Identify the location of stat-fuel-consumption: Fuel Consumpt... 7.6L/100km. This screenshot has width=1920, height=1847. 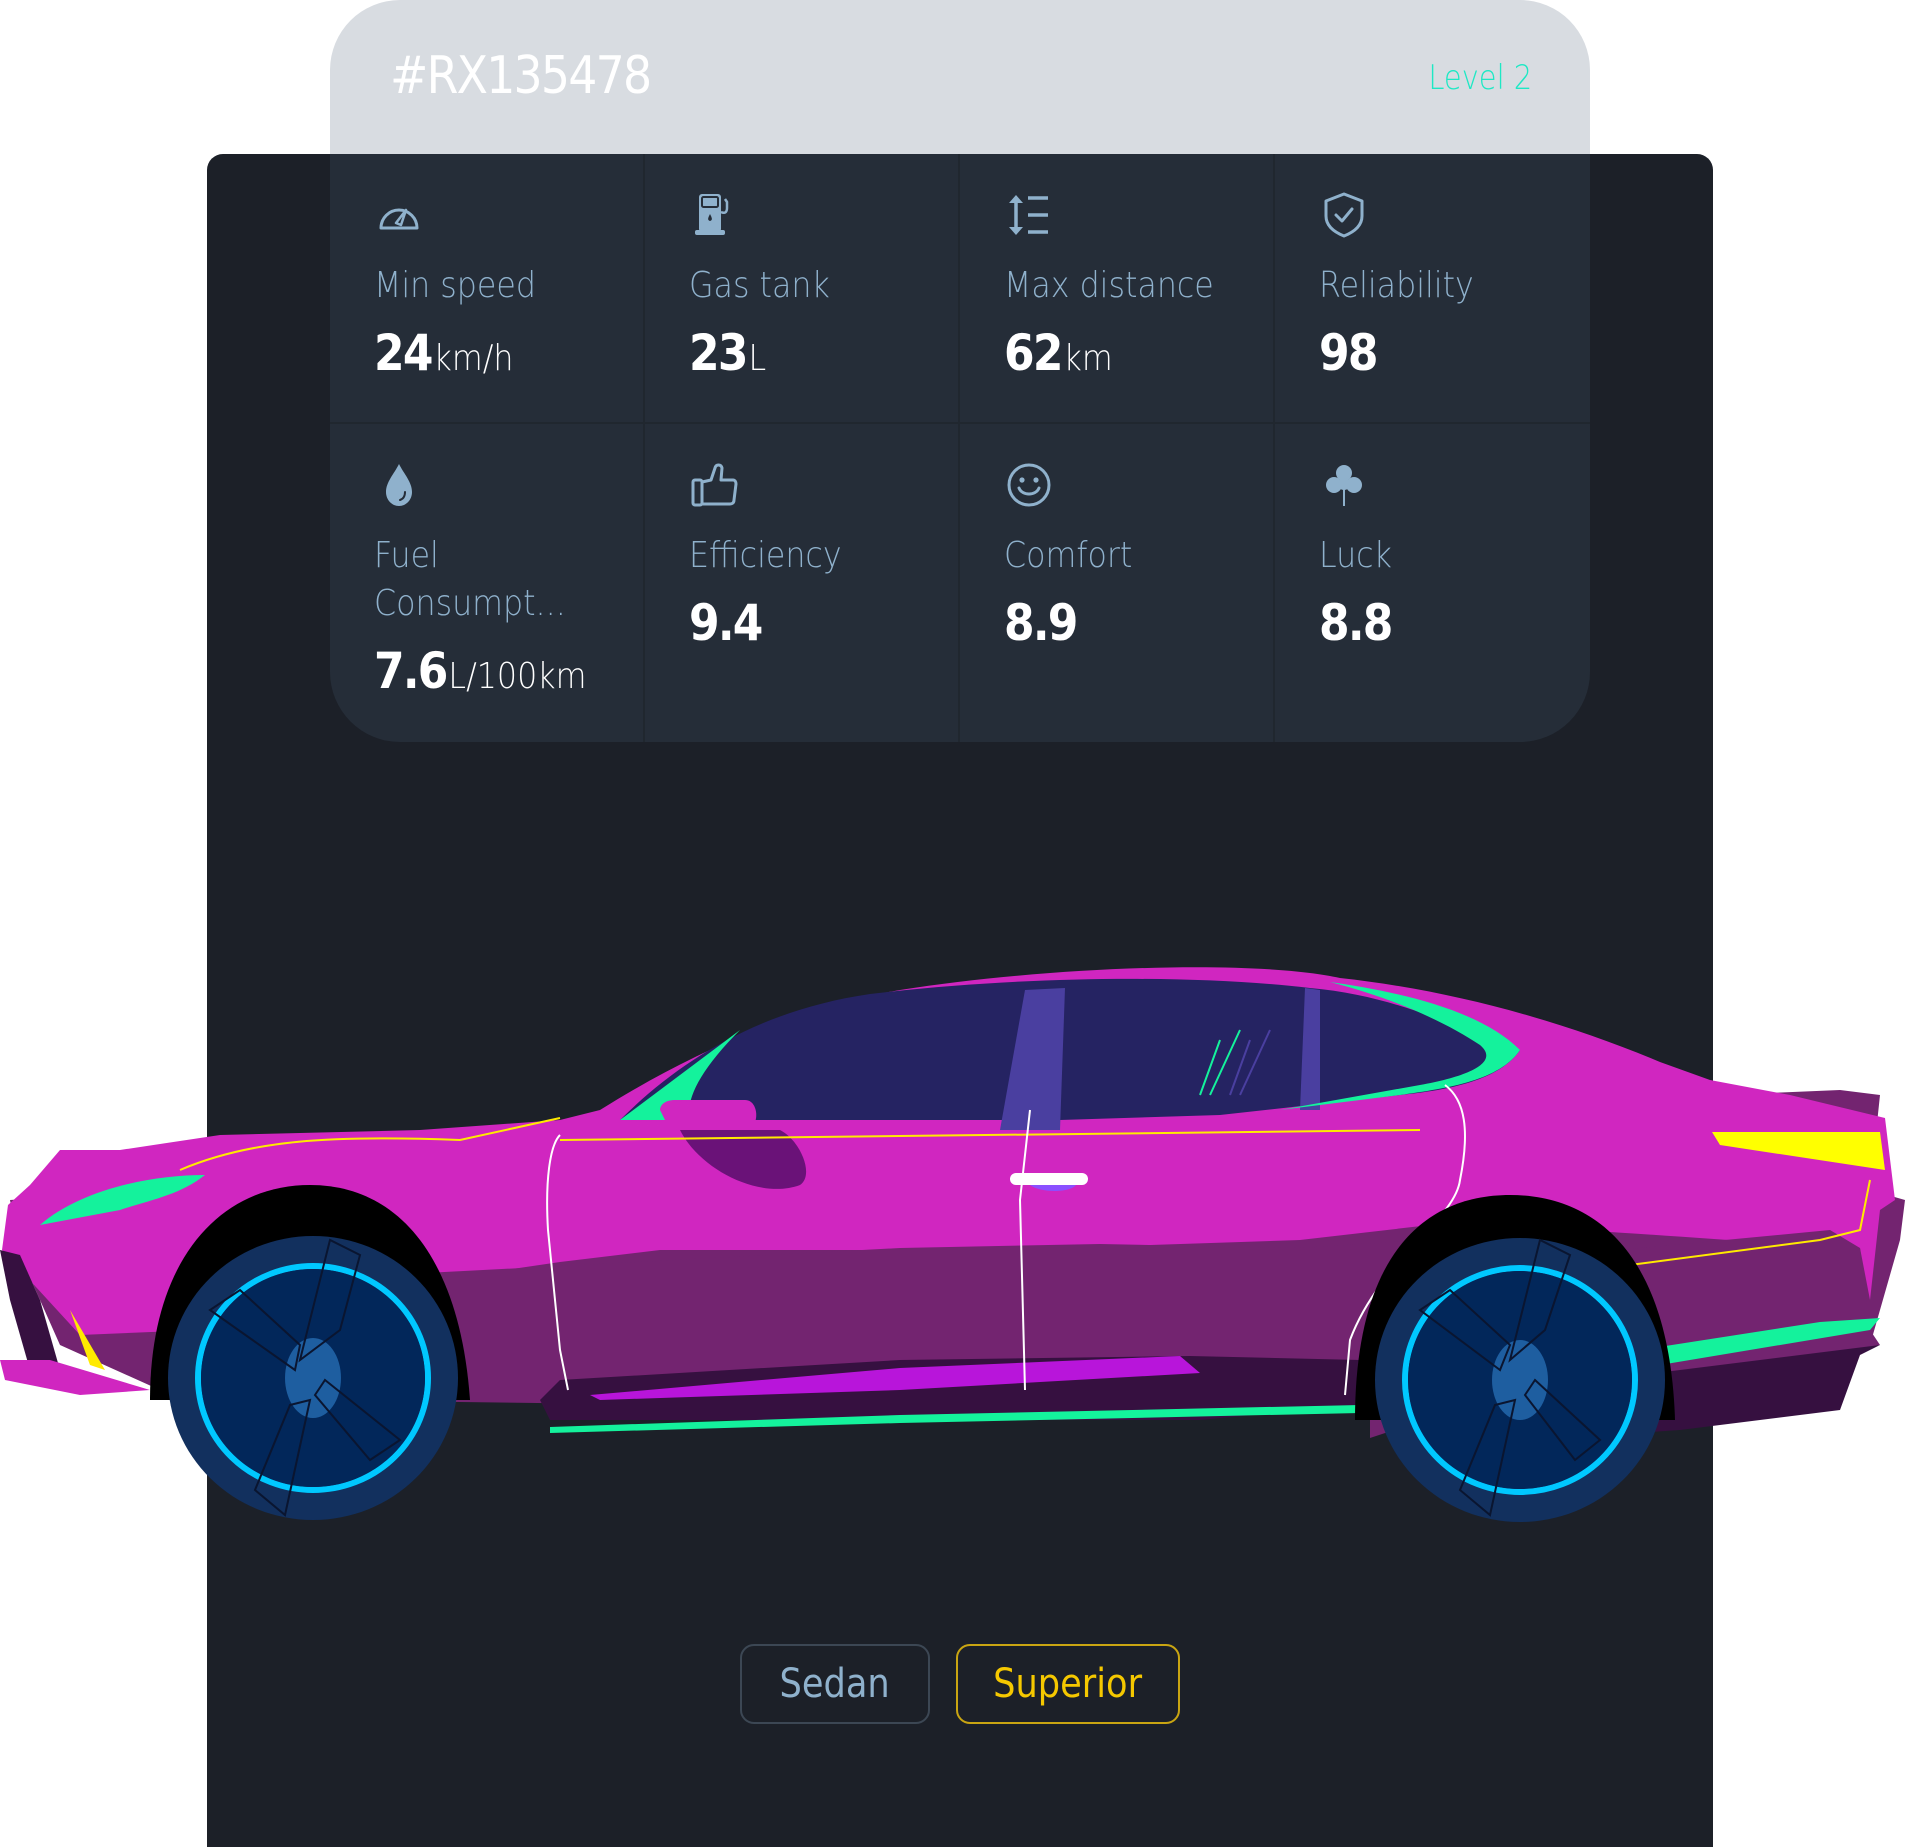
(487, 583).